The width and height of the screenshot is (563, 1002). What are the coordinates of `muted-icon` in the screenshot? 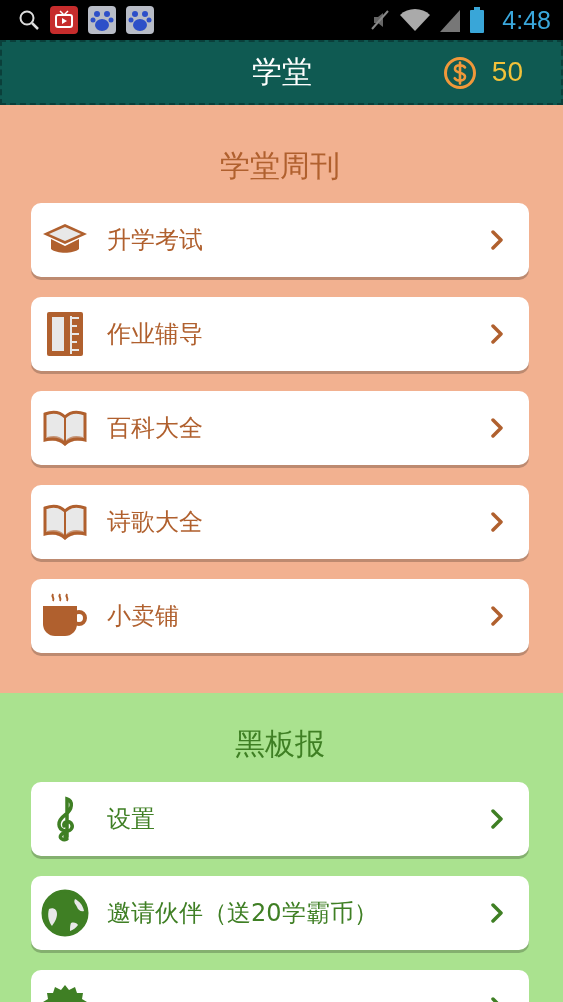 It's located at (380, 20).